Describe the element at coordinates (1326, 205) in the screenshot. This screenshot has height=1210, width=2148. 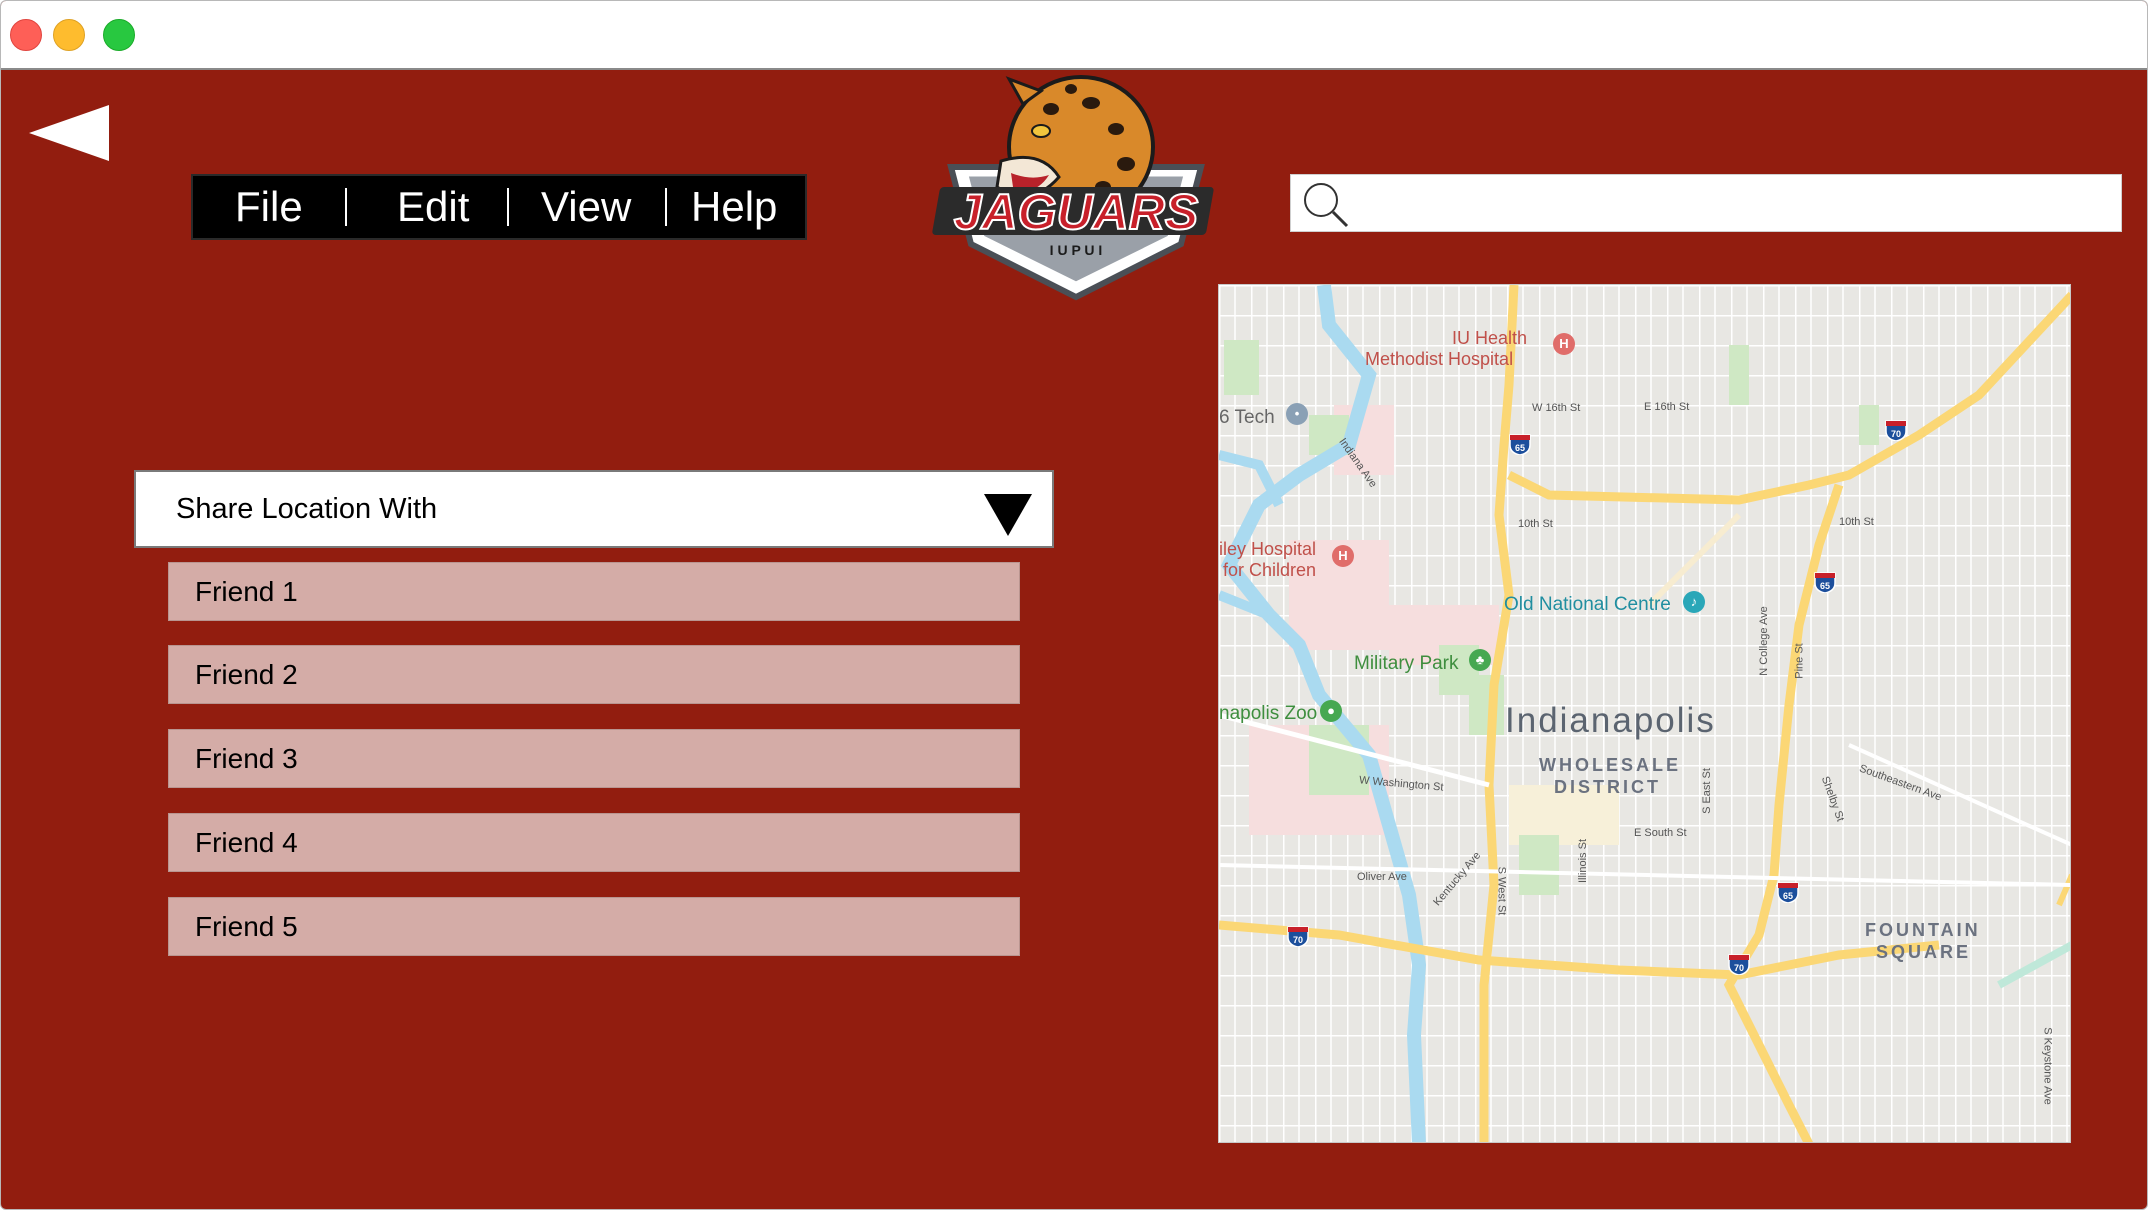
I see `search-icon` at that location.